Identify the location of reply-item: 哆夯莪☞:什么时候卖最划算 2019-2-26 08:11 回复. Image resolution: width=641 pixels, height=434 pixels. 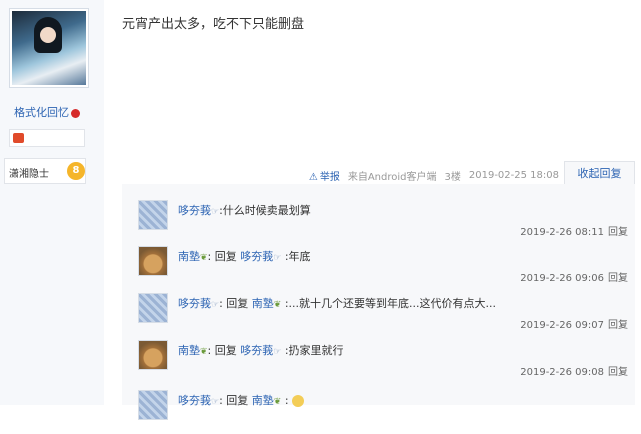
(383, 222).